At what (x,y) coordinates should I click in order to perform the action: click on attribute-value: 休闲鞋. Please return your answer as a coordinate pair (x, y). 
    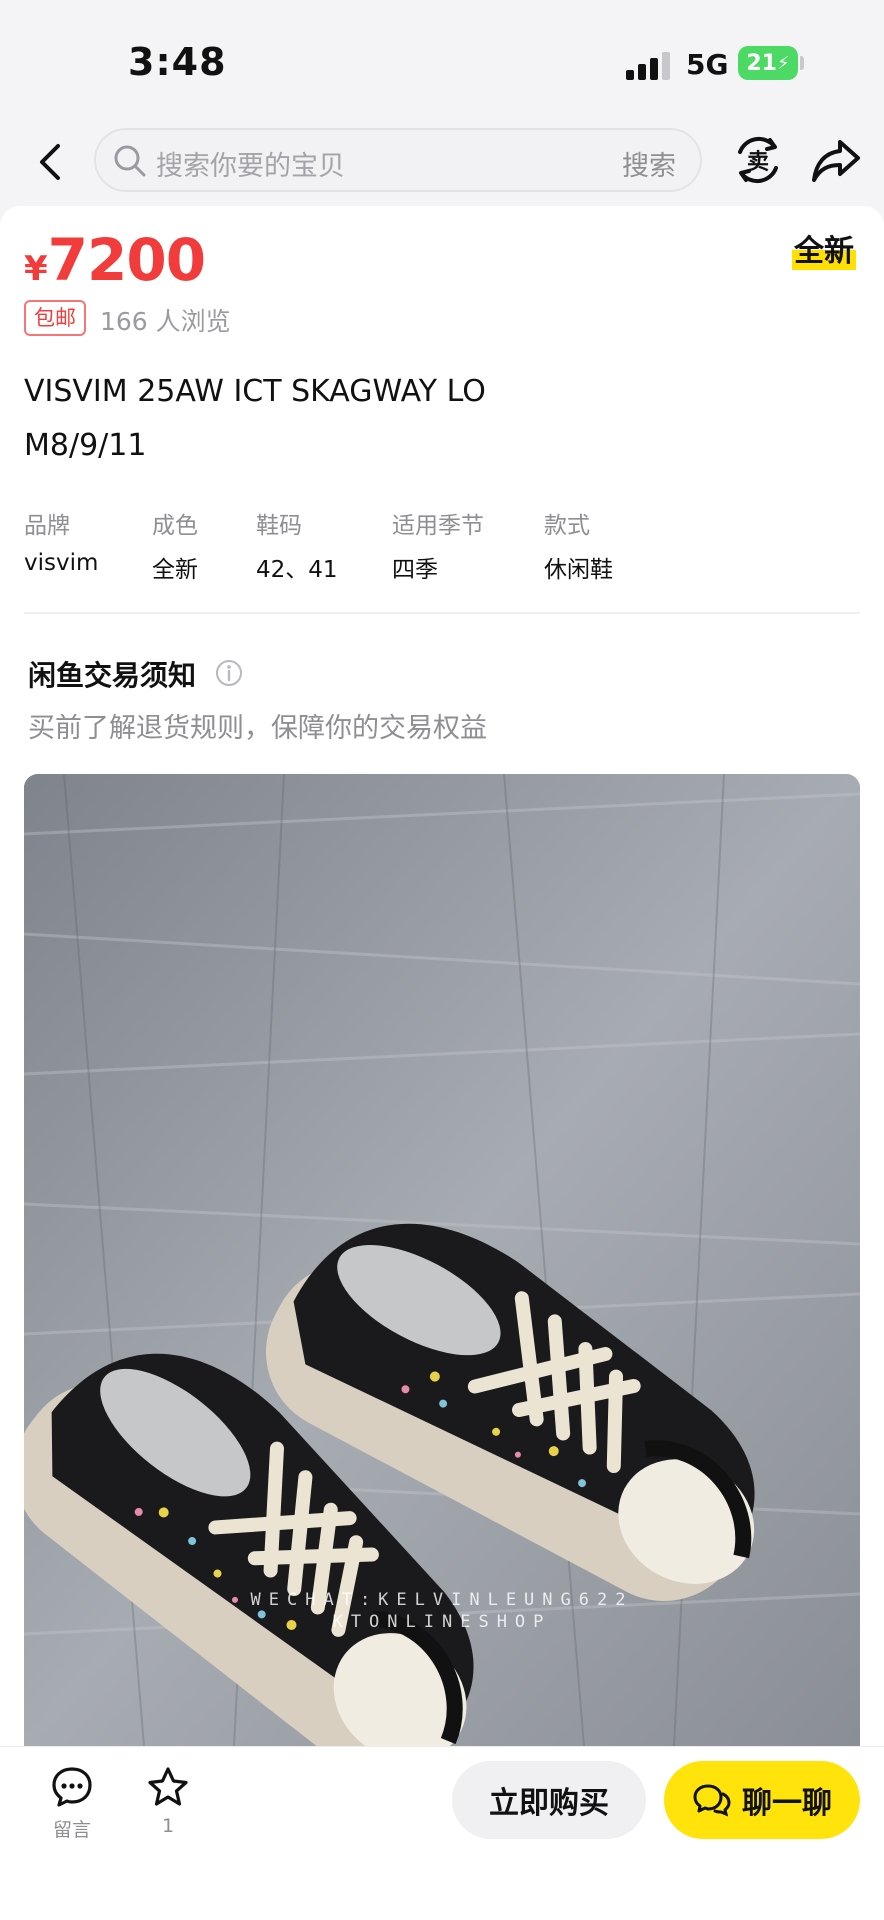
    Looking at the image, I should click on (578, 570).